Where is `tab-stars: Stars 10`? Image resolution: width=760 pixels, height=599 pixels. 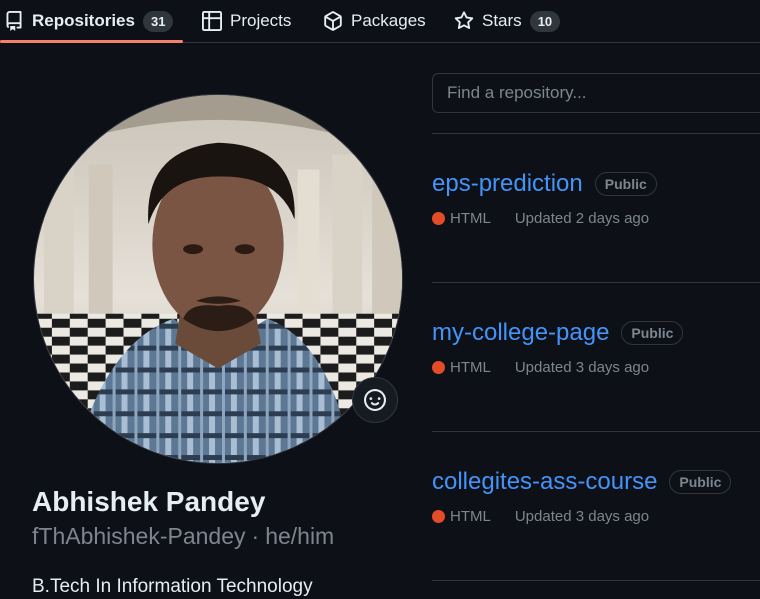
tab-stars: Stars 10 is located at coordinates (507, 21).